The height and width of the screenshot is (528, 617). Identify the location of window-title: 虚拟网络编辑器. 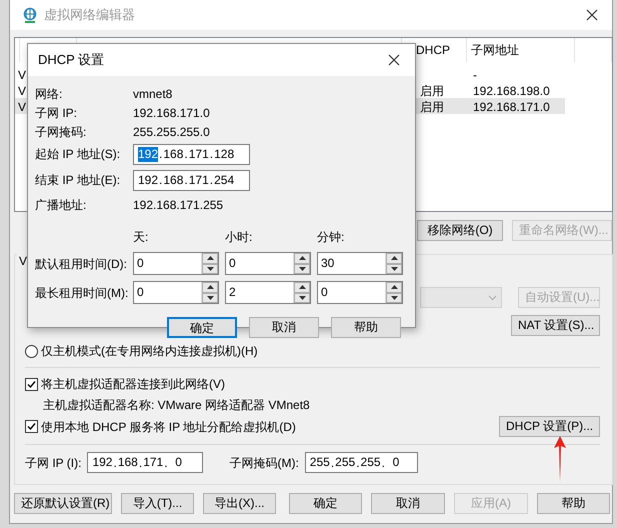
(89, 15).